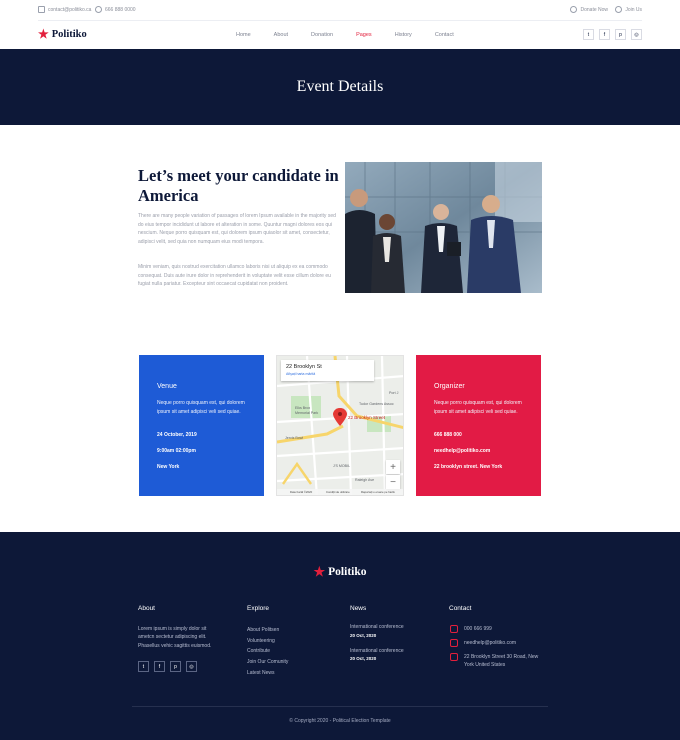 This screenshot has height=740, width=680. Describe the element at coordinates (62, 34) in the screenshot. I see `logo: ★ Politiko` at that location.